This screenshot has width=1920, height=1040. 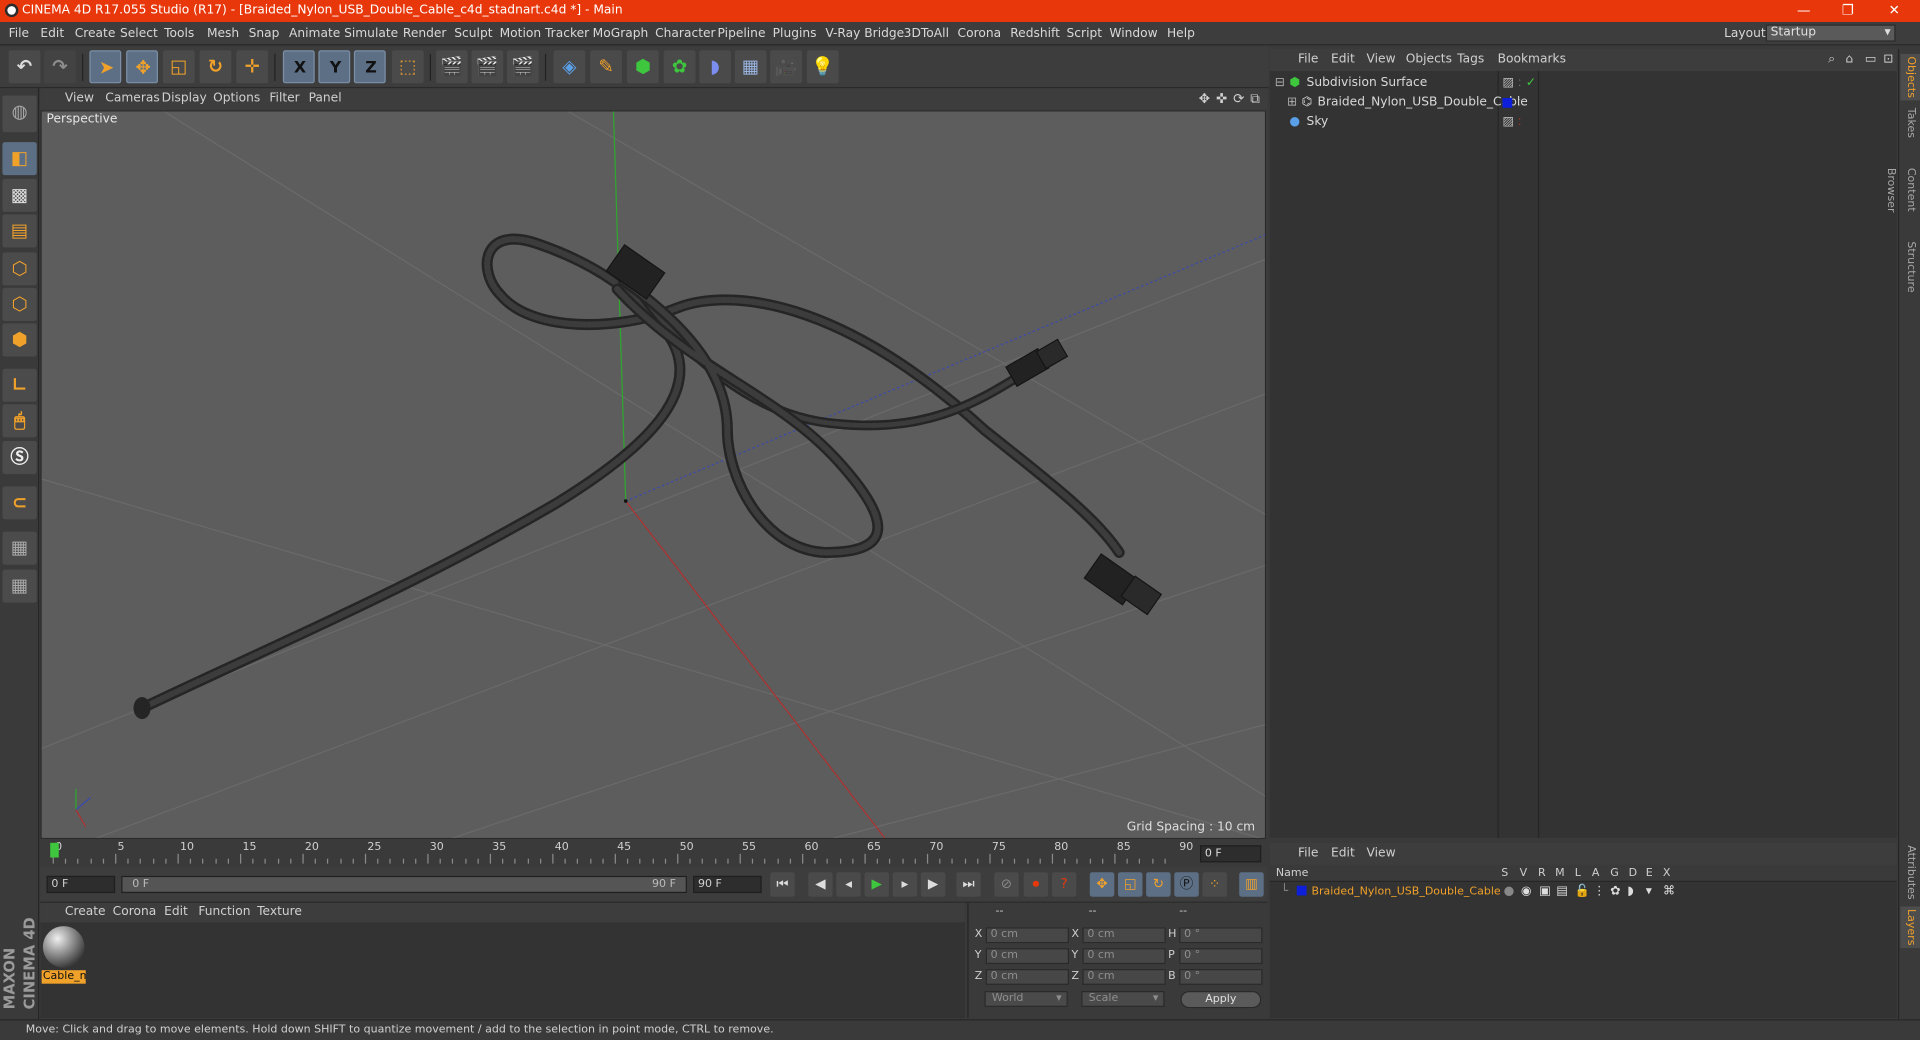 I want to click on search-icon: ⌕, so click(x=1831, y=60).